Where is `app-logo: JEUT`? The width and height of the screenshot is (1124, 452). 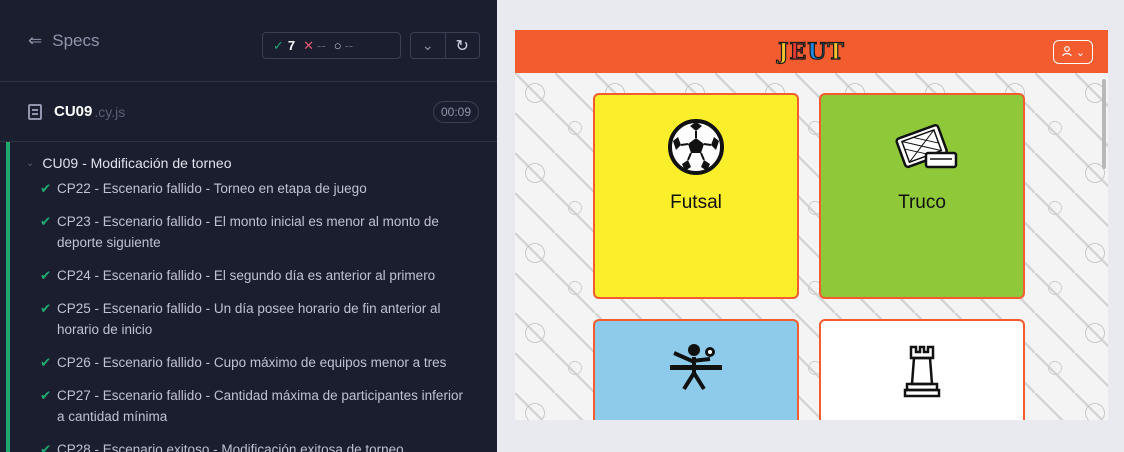
app-logo: JEUT is located at coordinates (811, 51).